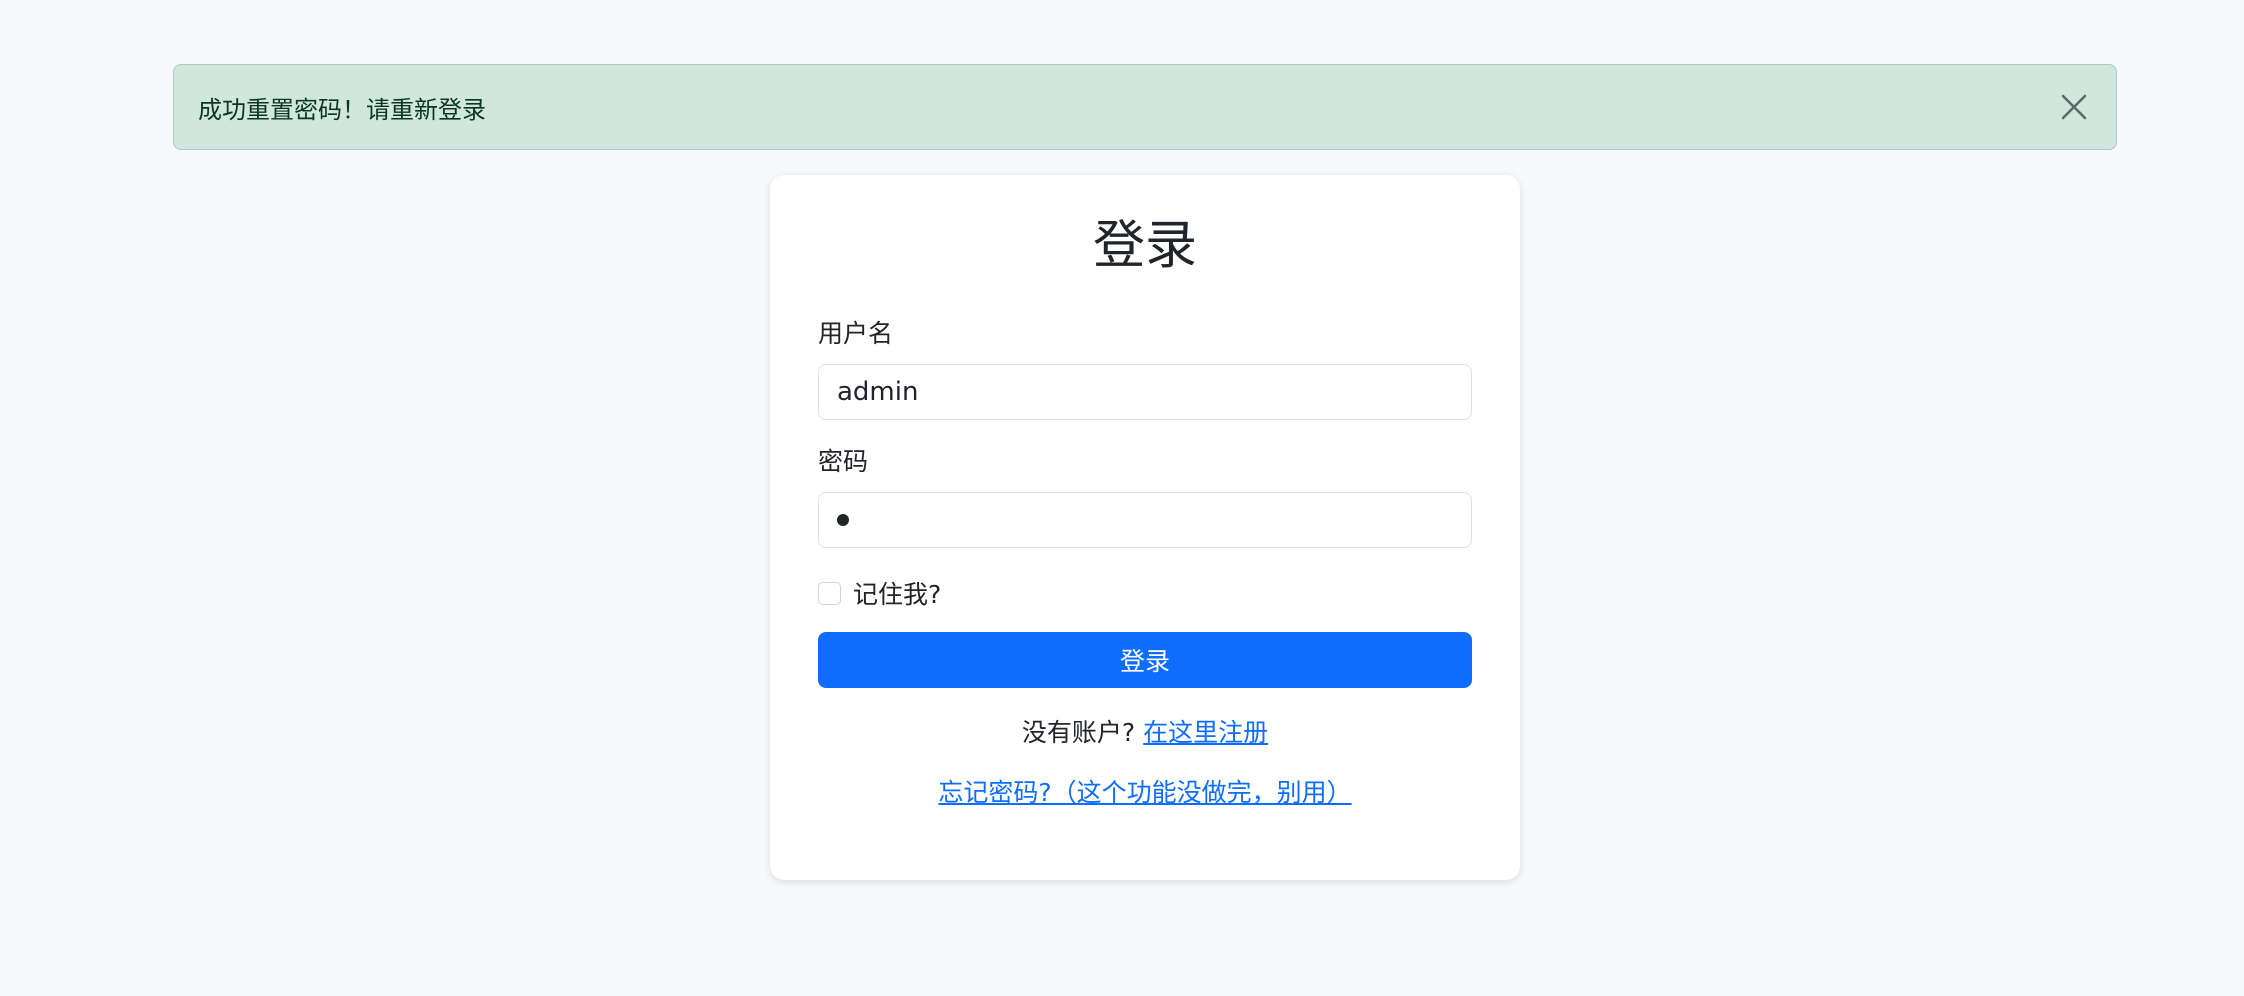 The image size is (2244, 996). What do you see at coordinates (1145, 660) in the screenshot?
I see `login-button: 登录` at bounding box center [1145, 660].